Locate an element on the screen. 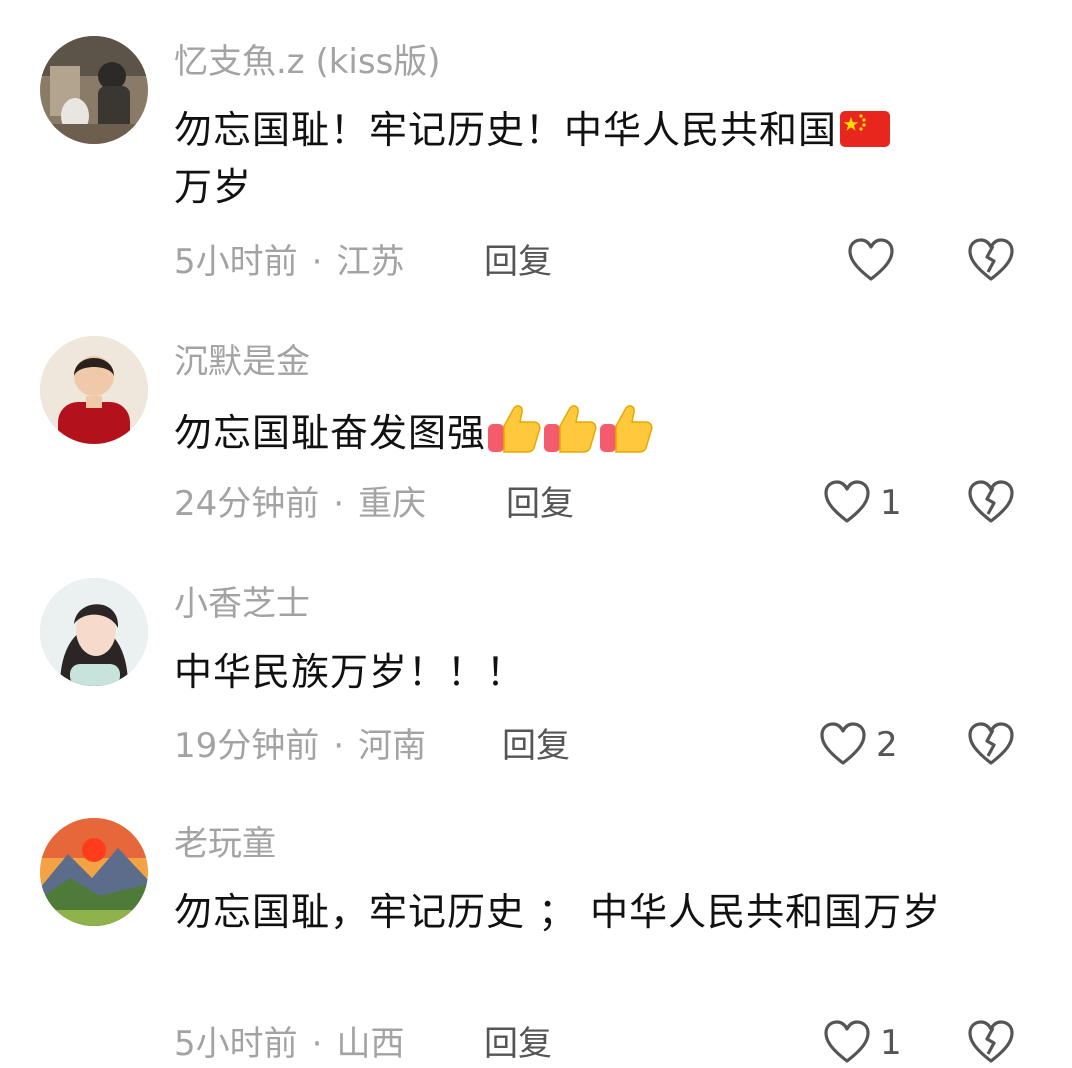  comment-meta: 5小时前 · 山西 is located at coordinates (289, 1044).